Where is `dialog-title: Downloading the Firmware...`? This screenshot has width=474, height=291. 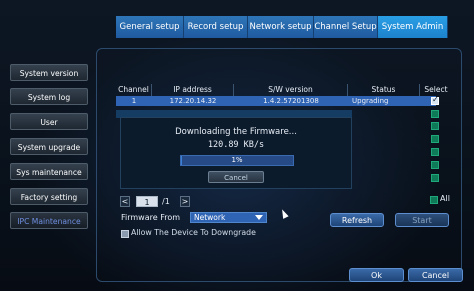 dialog-title: Downloading the Firmware... is located at coordinates (236, 132).